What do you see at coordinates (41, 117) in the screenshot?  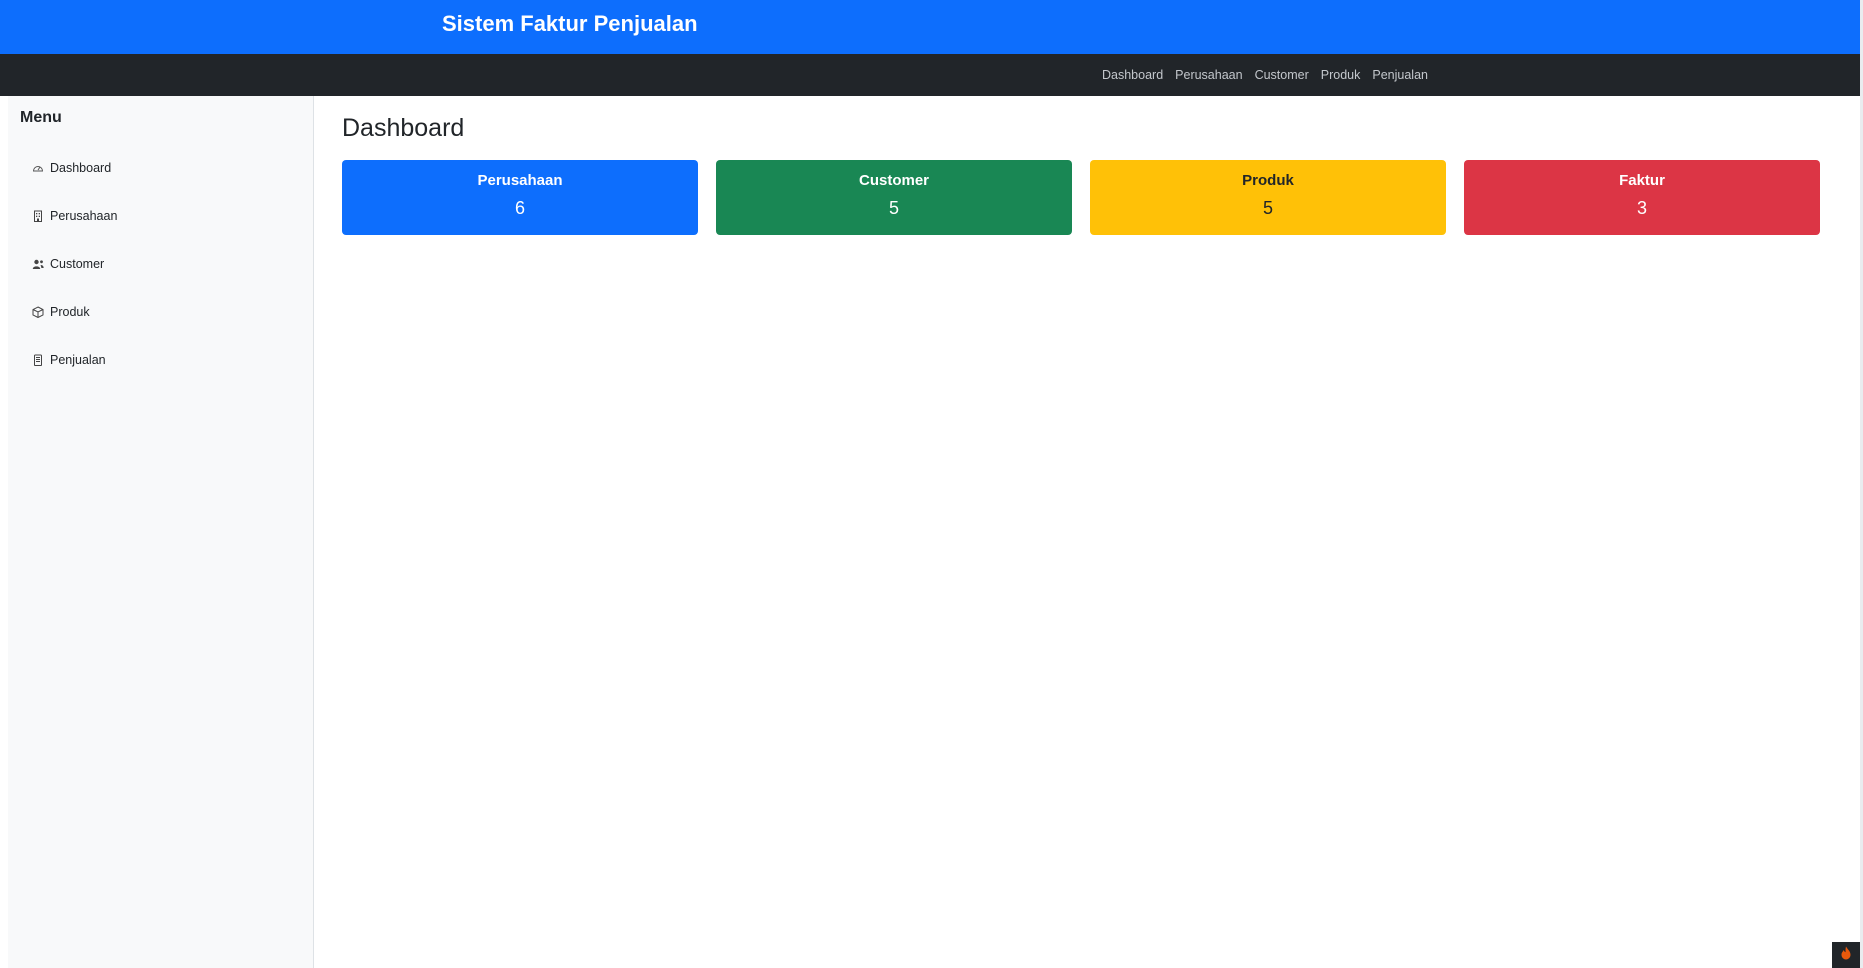 I see `sidebar-title: Menu` at bounding box center [41, 117].